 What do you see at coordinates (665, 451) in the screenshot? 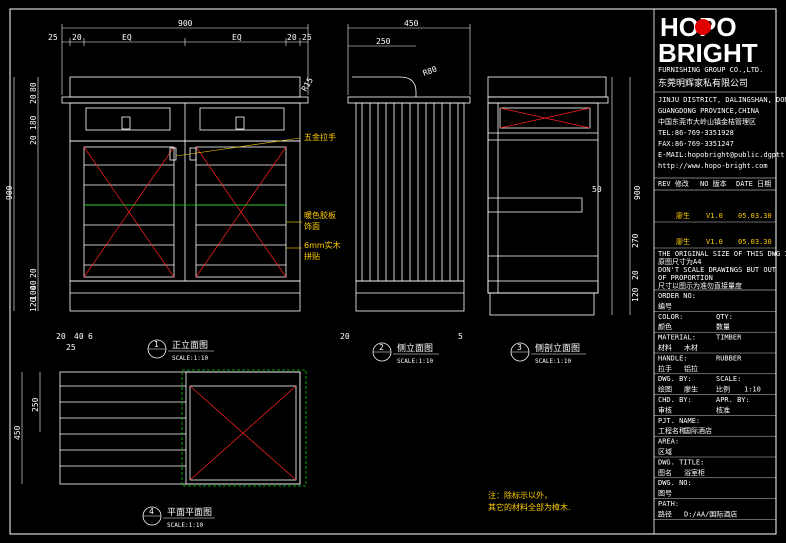
I see `field-label: 区域` at bounding box center [665, 451].